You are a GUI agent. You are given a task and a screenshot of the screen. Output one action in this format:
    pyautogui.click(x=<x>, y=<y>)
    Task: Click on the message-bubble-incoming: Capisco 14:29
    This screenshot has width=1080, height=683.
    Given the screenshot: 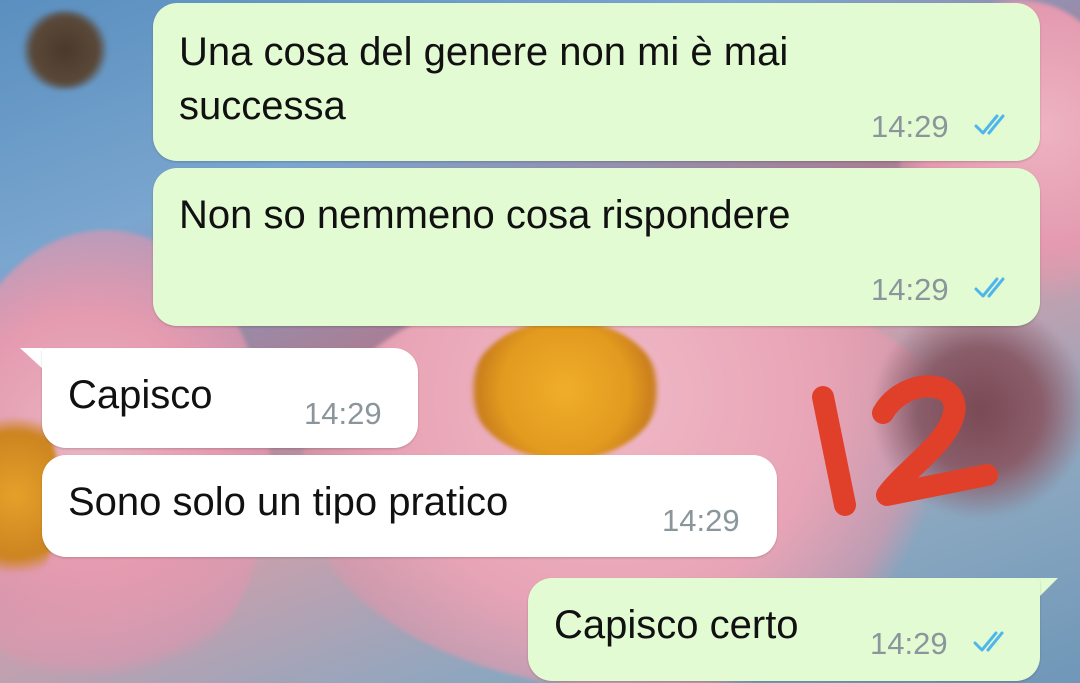 What is the action you would take?
    pyautogui.click(x=230, y=398)
    